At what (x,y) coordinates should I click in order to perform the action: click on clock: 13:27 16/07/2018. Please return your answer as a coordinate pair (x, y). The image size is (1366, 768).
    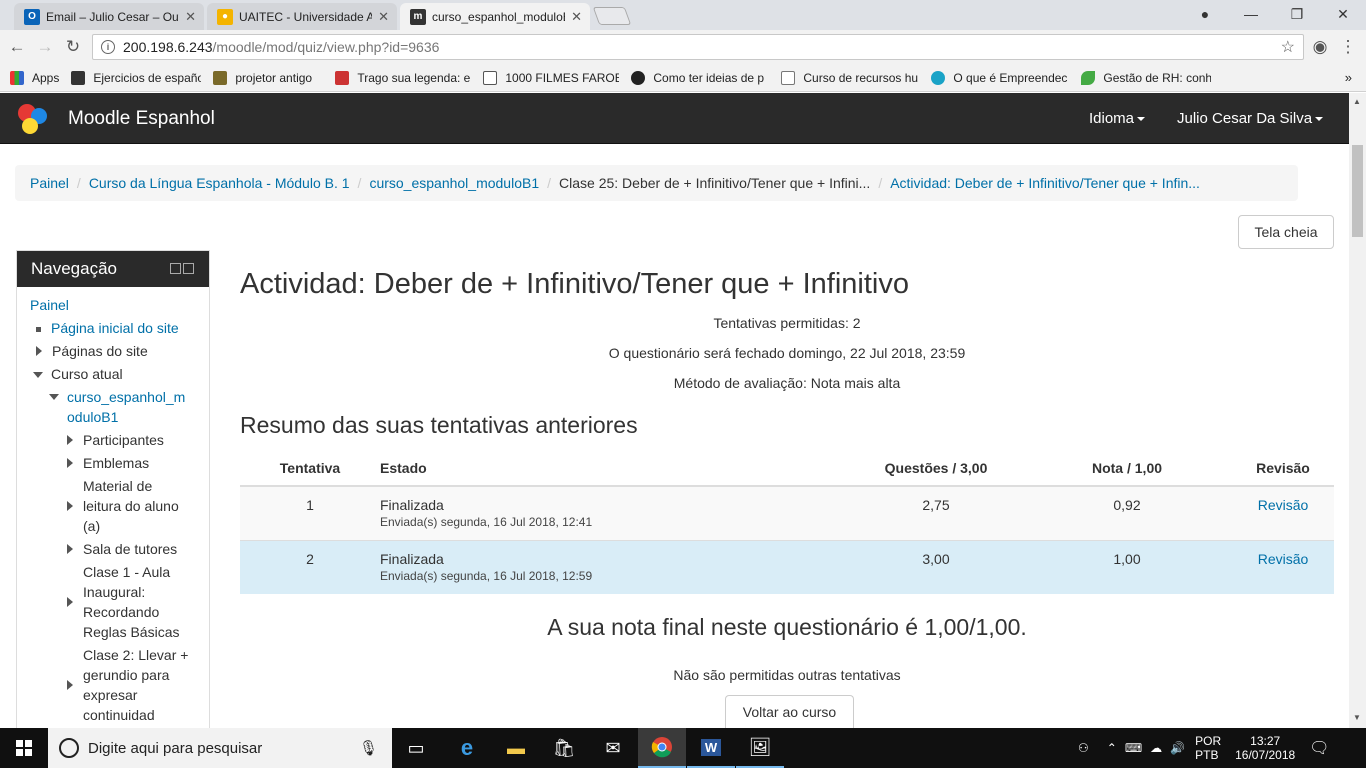
    Looking at the image, I should click on (1265, 748).